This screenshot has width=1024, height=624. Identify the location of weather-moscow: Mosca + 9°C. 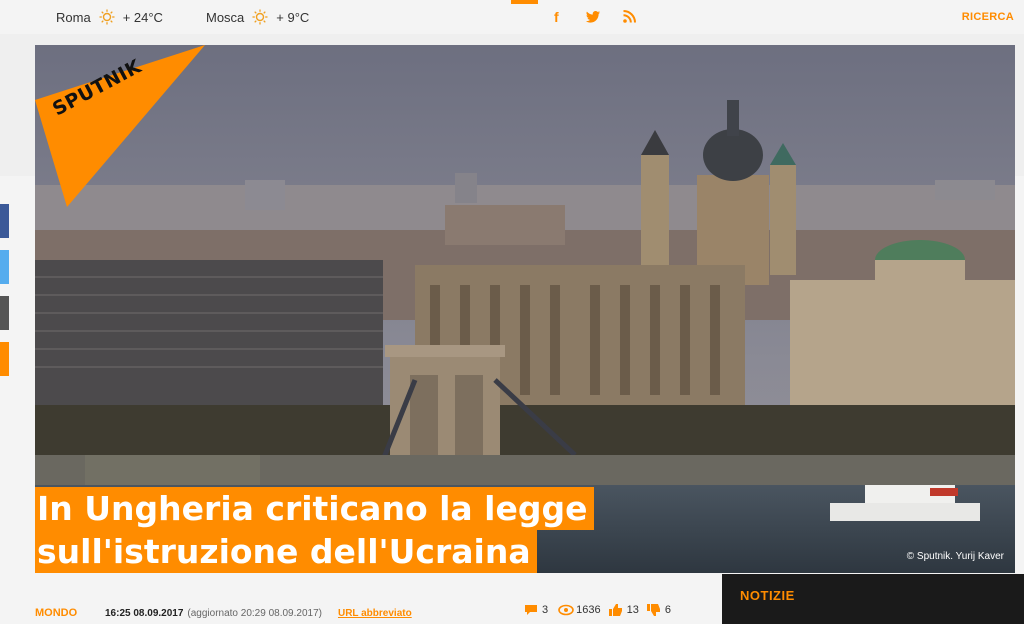
(257, 17).